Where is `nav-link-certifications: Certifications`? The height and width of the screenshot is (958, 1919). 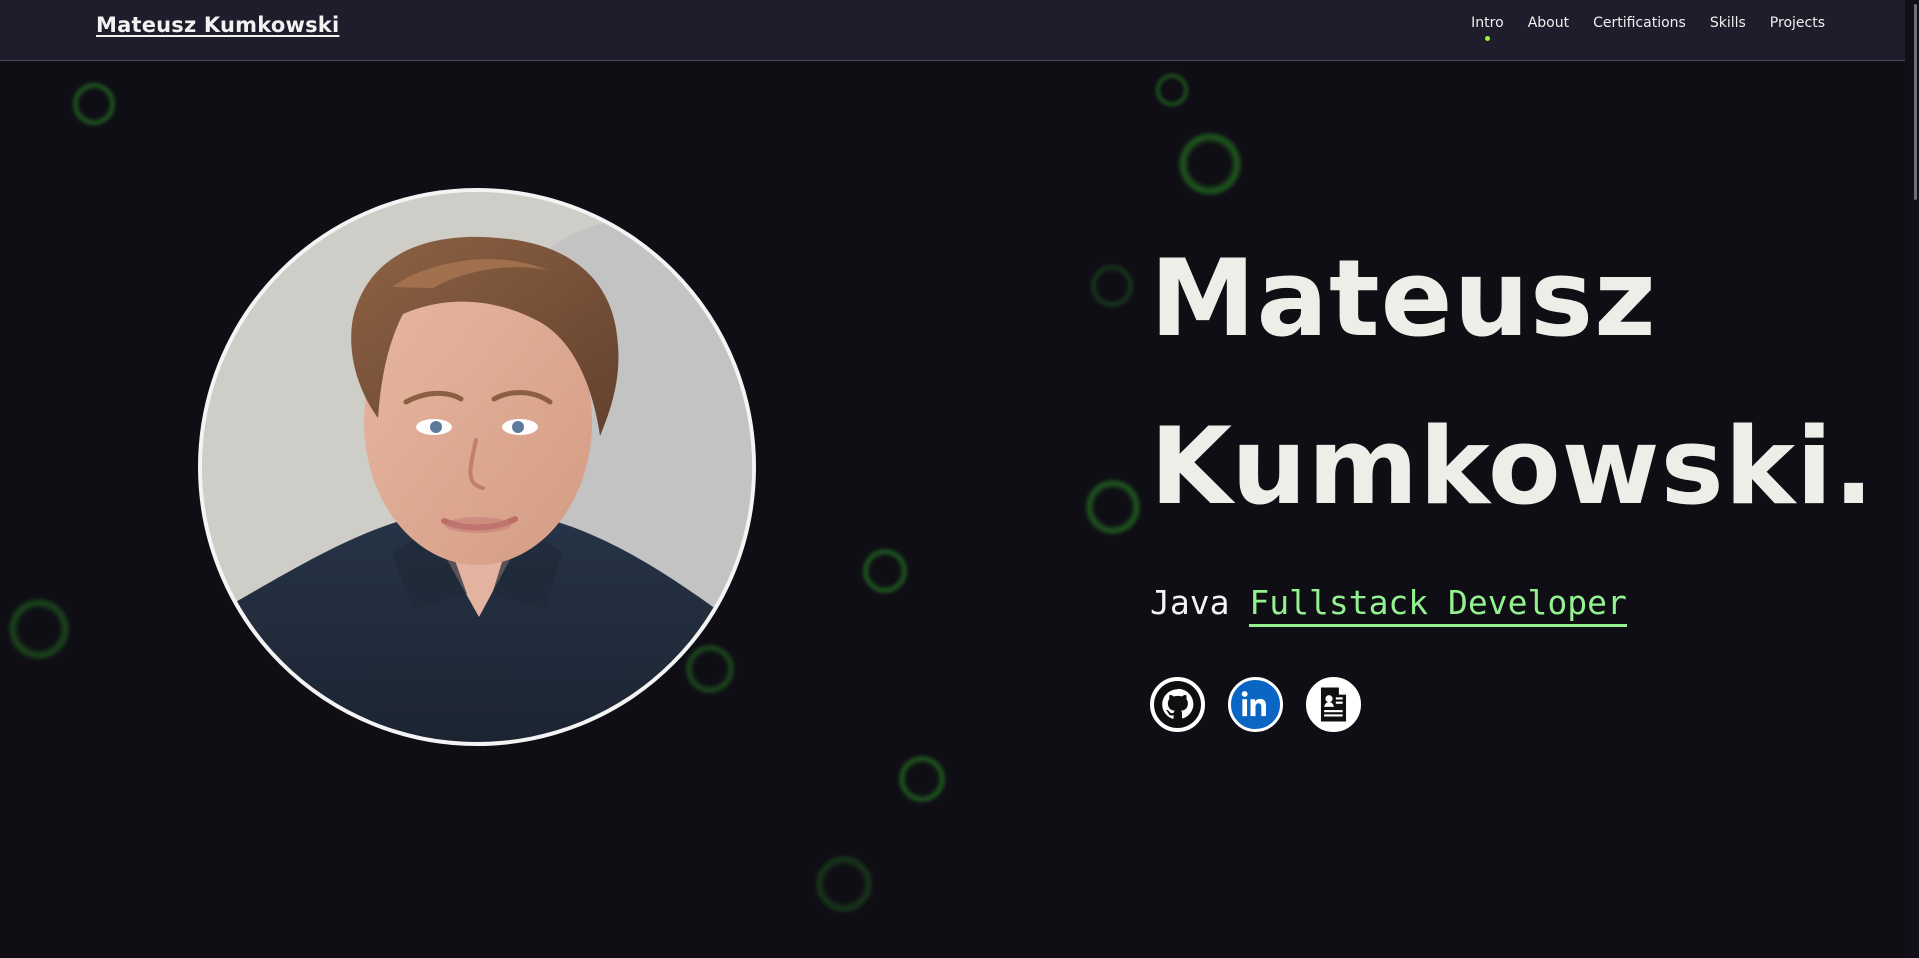 nav-link-certifications: Certifications is located at coordinates (1639, 23).